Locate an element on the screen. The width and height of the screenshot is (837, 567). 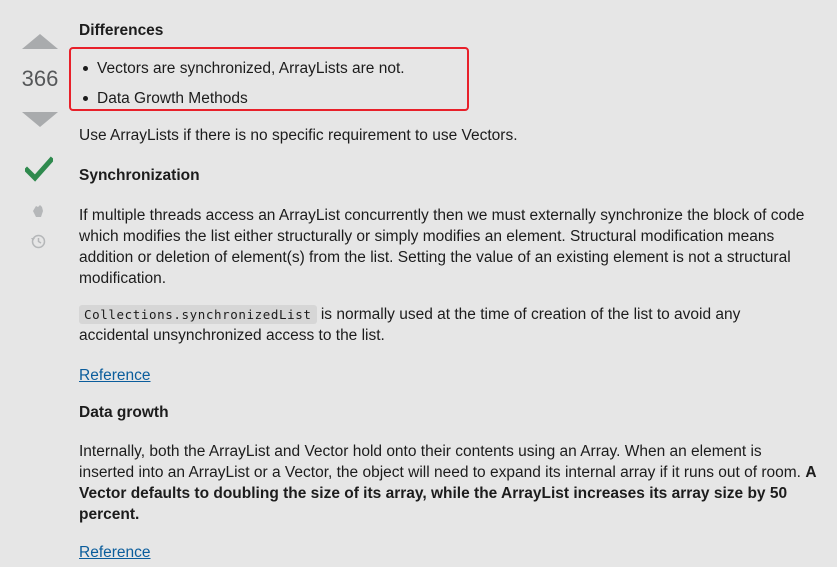
inline-code: Collections.synchronizedList is located at coordinates (198, 314).